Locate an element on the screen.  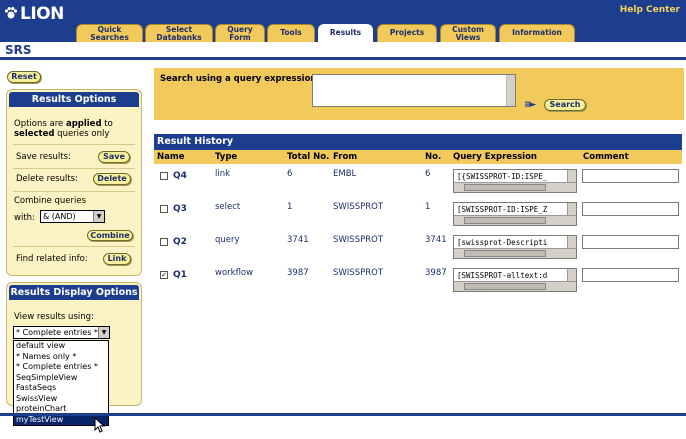
query-name: Q2 is located at coordinates (180, 242).